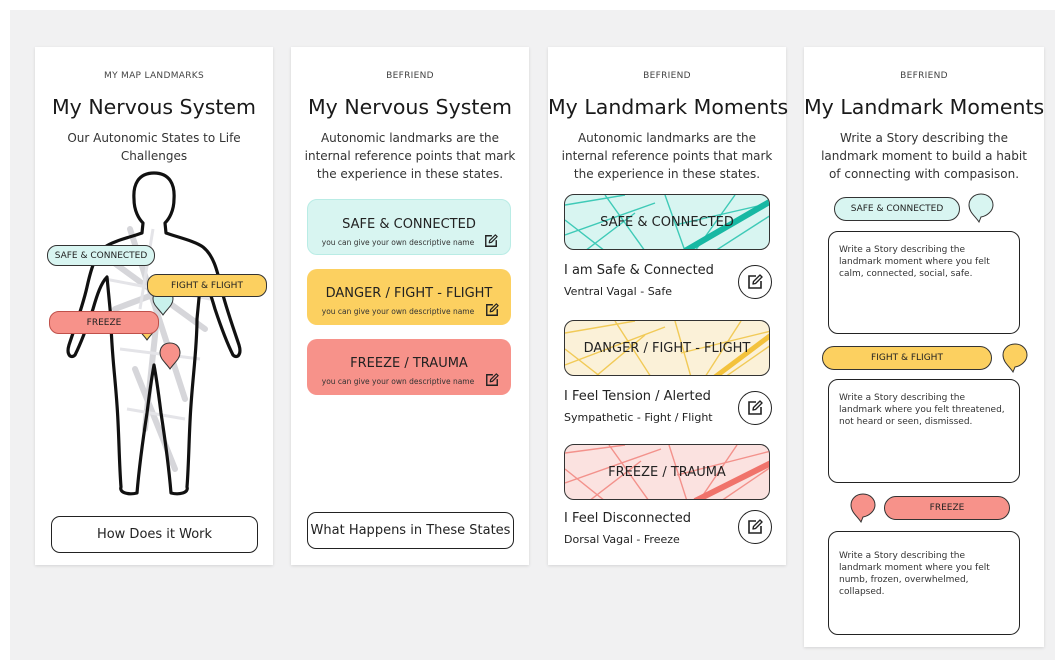 The image size is (1059, 665). What do you see at coordinates (409, 224) in the screenshot?
I see `state-label: SAFE & CONNECTED` at bounding box center [409, 224].